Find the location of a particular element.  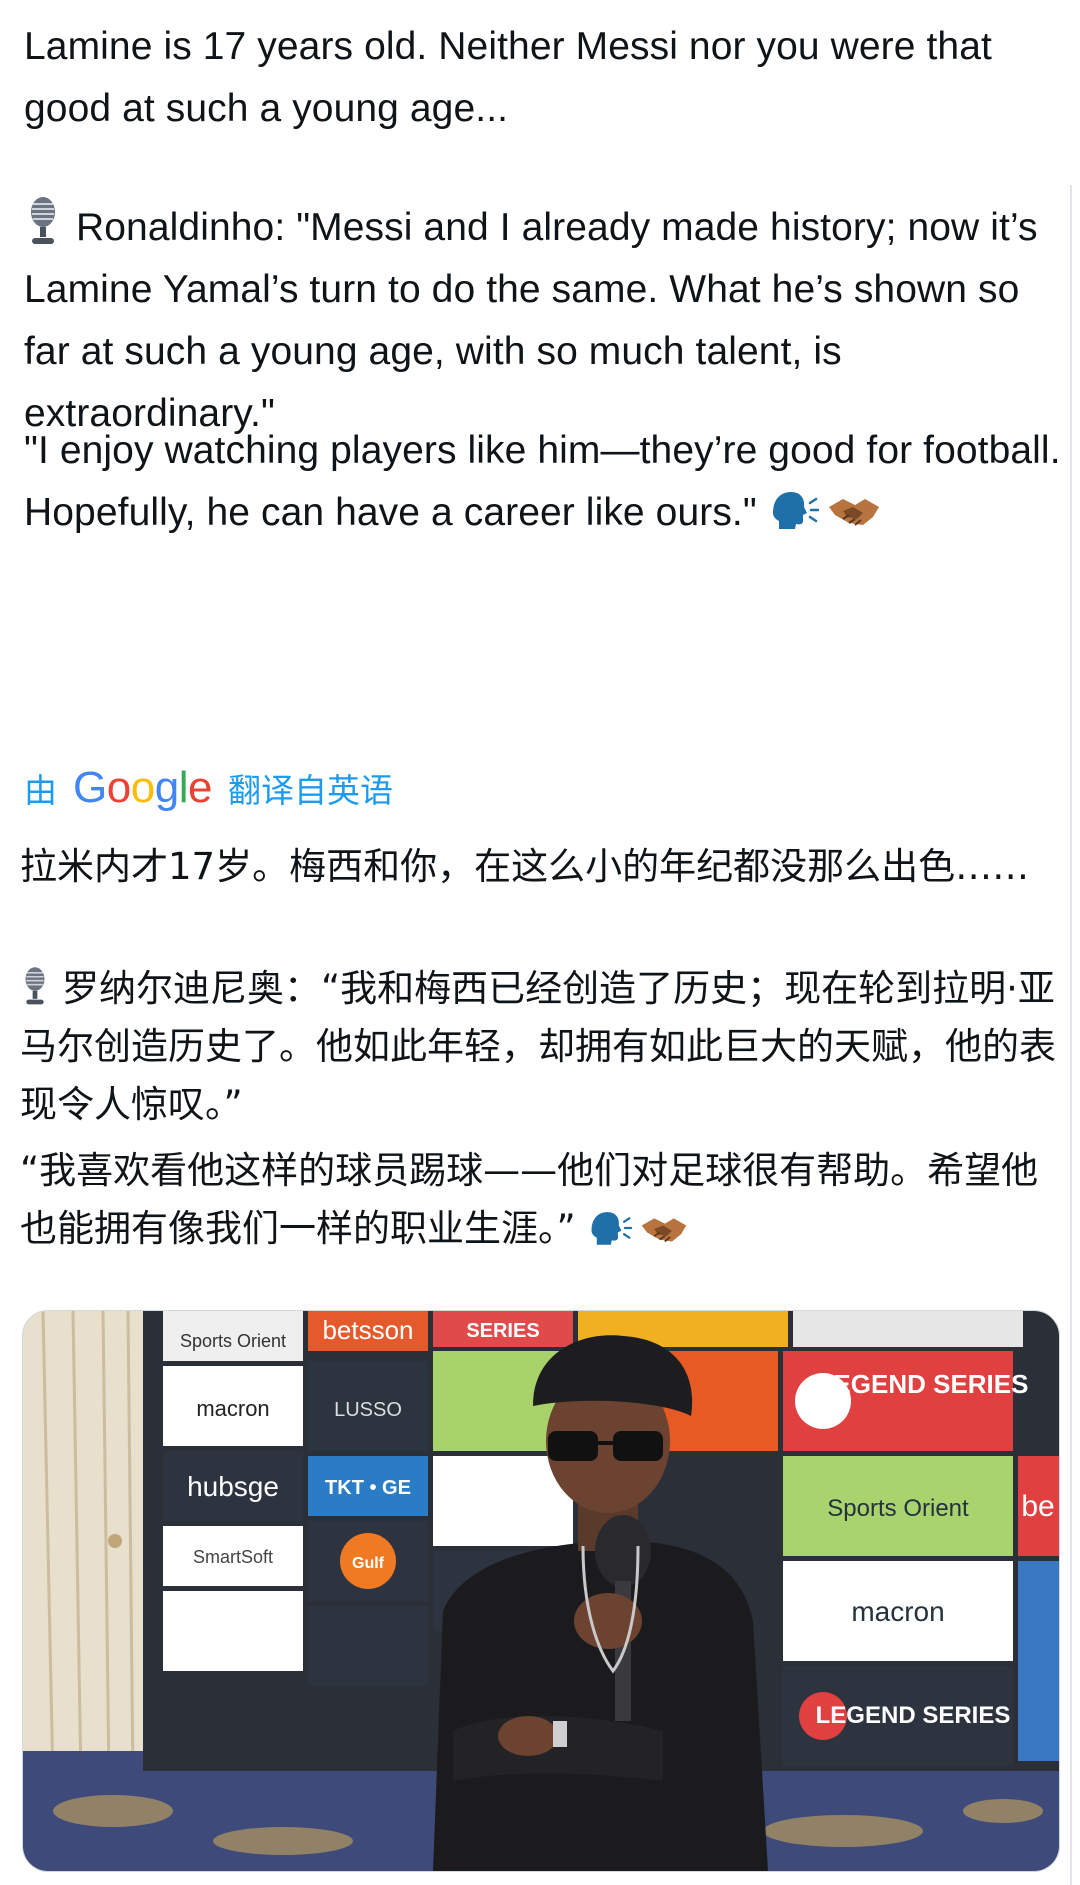

sponsor-text: TKT • GE is located at coordinates (368, 1488).